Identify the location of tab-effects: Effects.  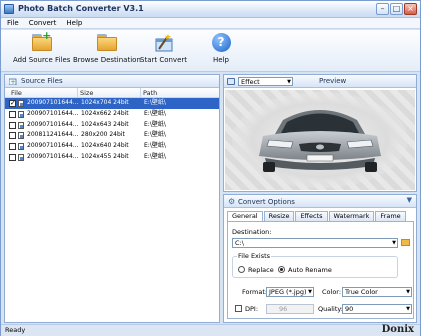
(311, 216).